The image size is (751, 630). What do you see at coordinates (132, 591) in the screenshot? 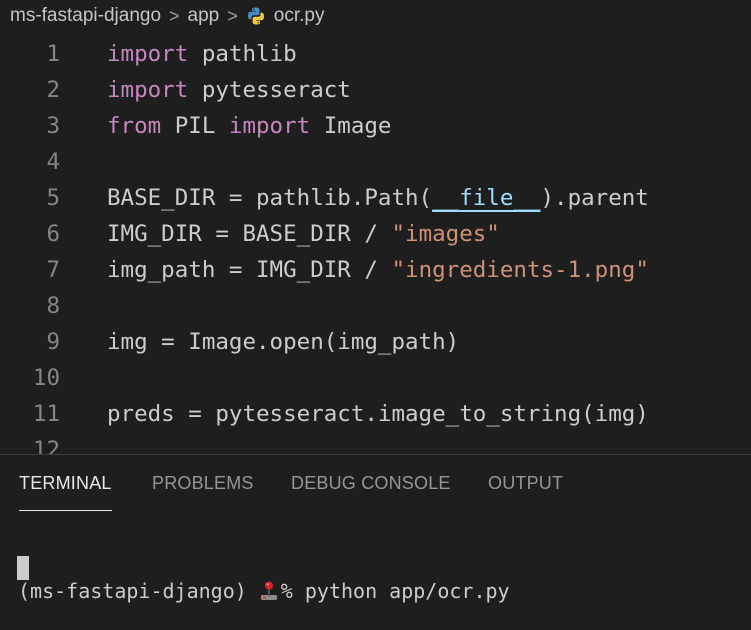
I see `terminal-env: (ms-fastapi-django)` at bounding box center [132, 591].